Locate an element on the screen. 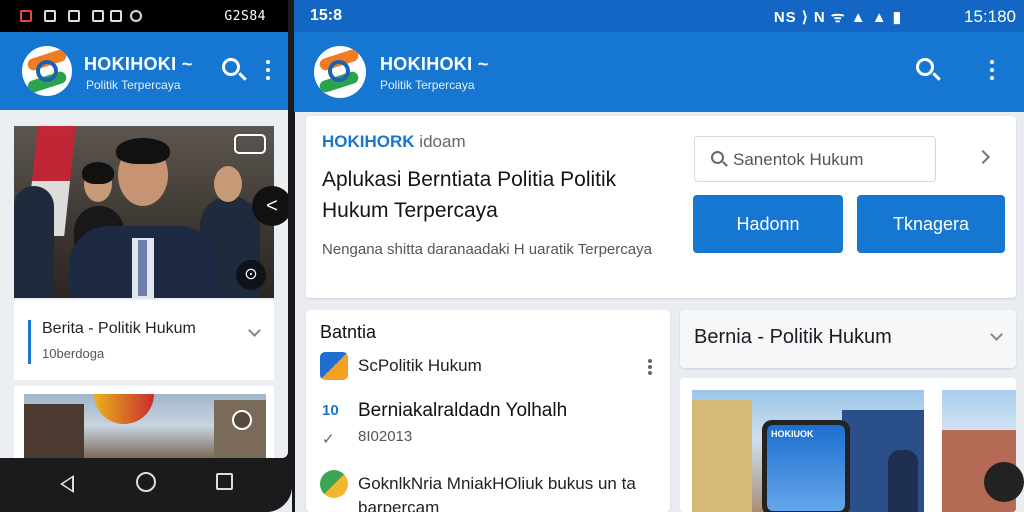  accent-bar is located at coordinates (29, 342).